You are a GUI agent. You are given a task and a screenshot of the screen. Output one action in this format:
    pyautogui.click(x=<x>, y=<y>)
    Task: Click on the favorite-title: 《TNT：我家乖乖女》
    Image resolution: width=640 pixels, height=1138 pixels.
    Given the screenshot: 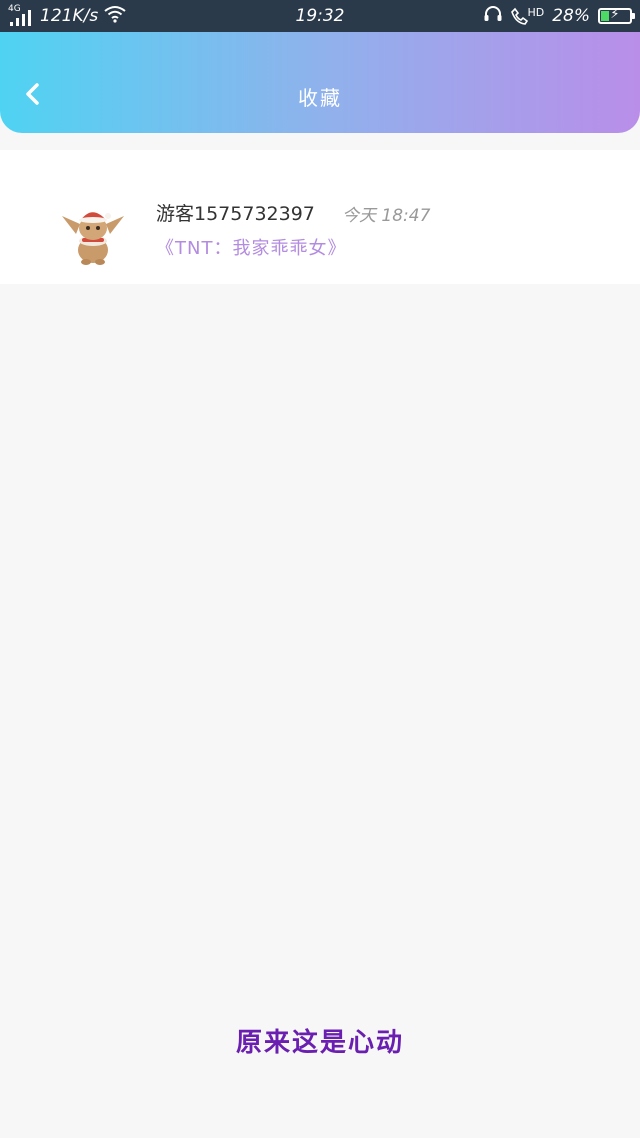 What is the action you would take?
    pyautogui.click(x=251, y=247)
    